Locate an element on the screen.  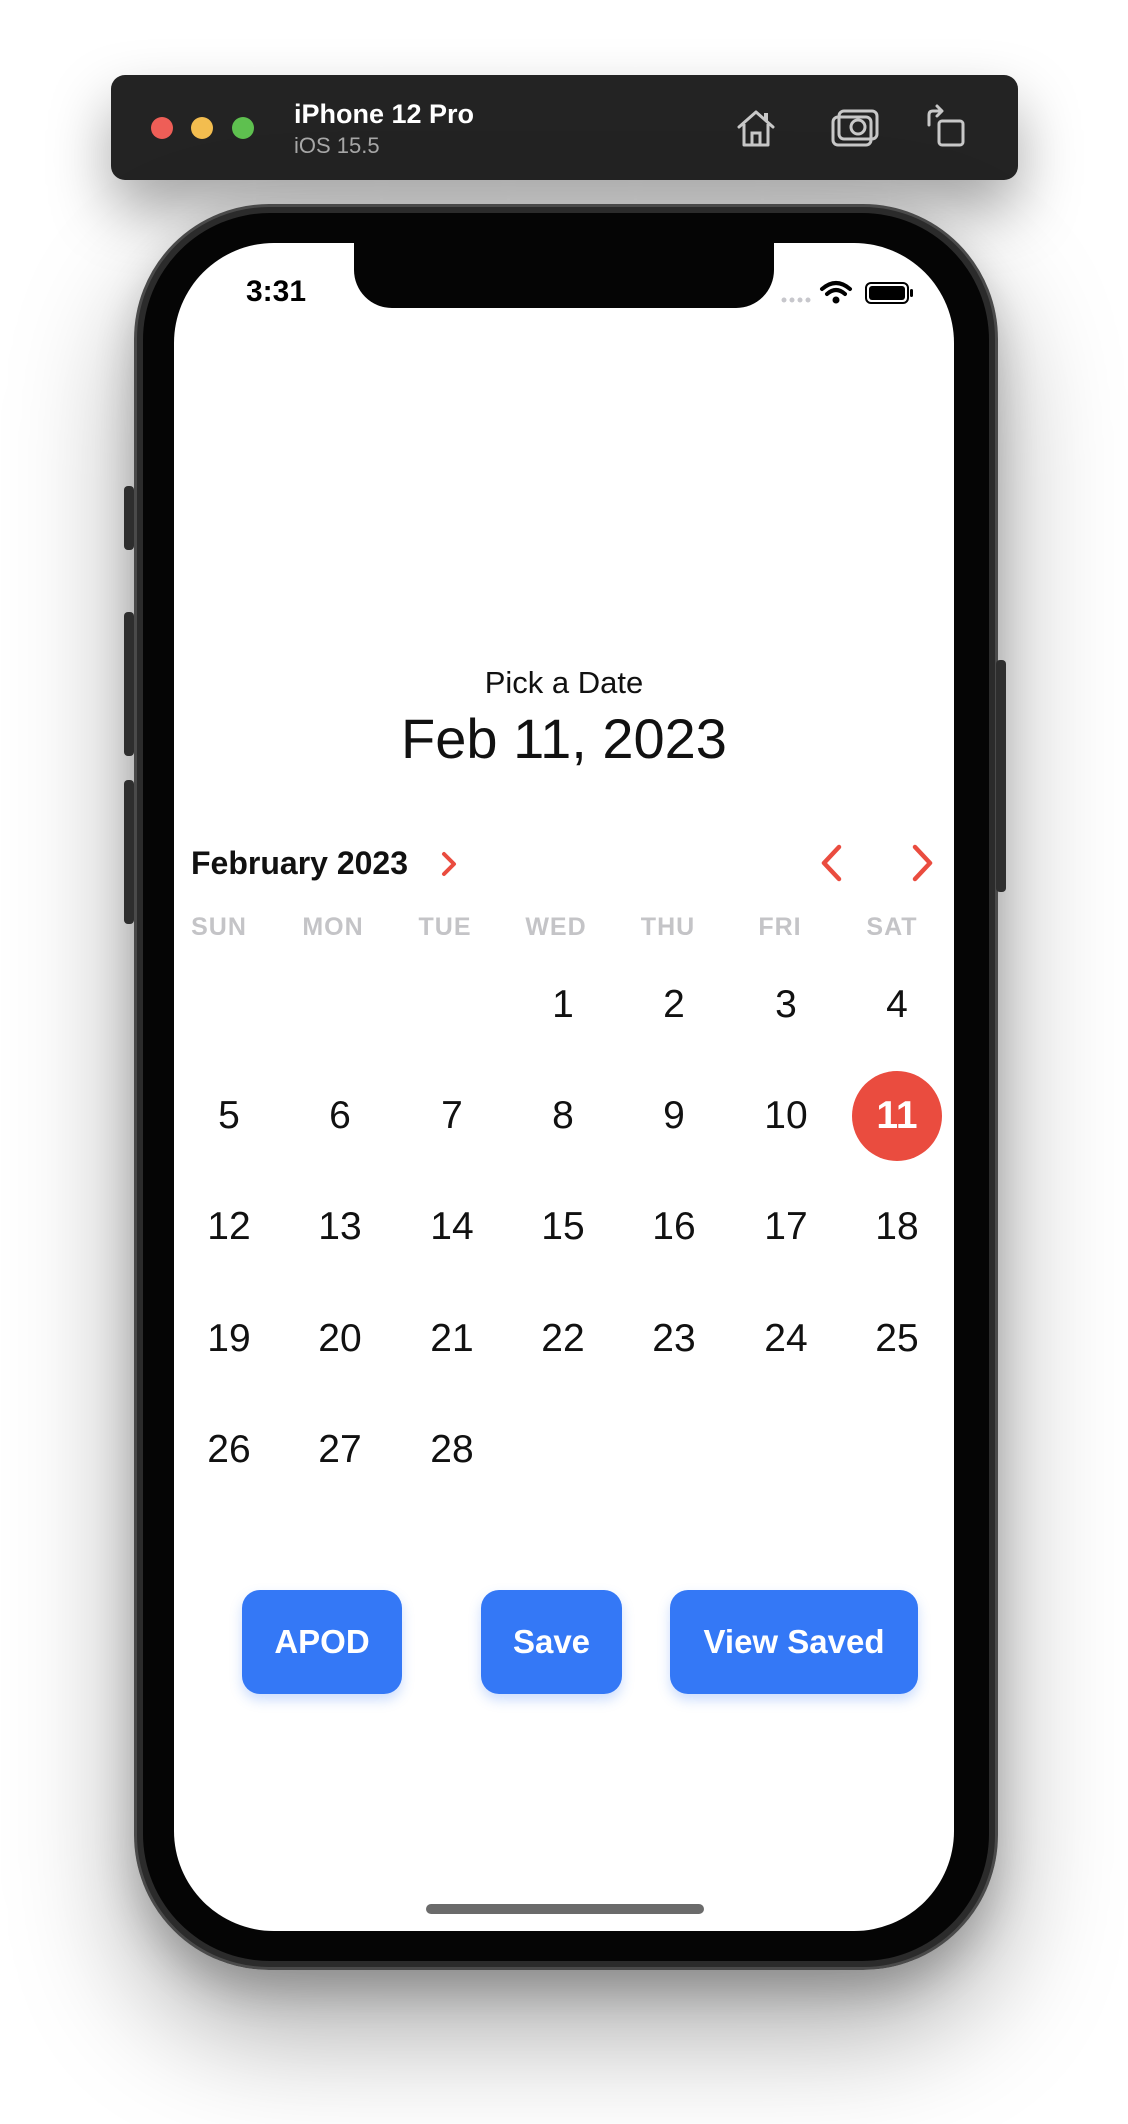
weekday-header-row: SUN MON TUE WED THU FRI SAT is located at coordinates (564, 929).